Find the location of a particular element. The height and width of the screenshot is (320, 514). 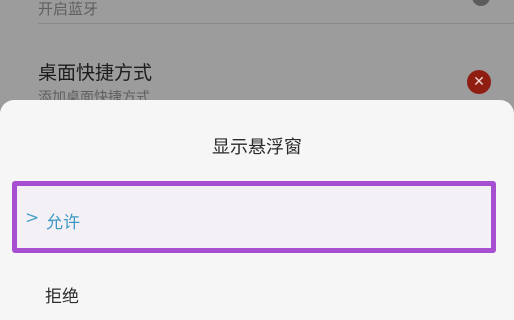

option-deny-label: 拒绝 is located at coordinates (62, 297).